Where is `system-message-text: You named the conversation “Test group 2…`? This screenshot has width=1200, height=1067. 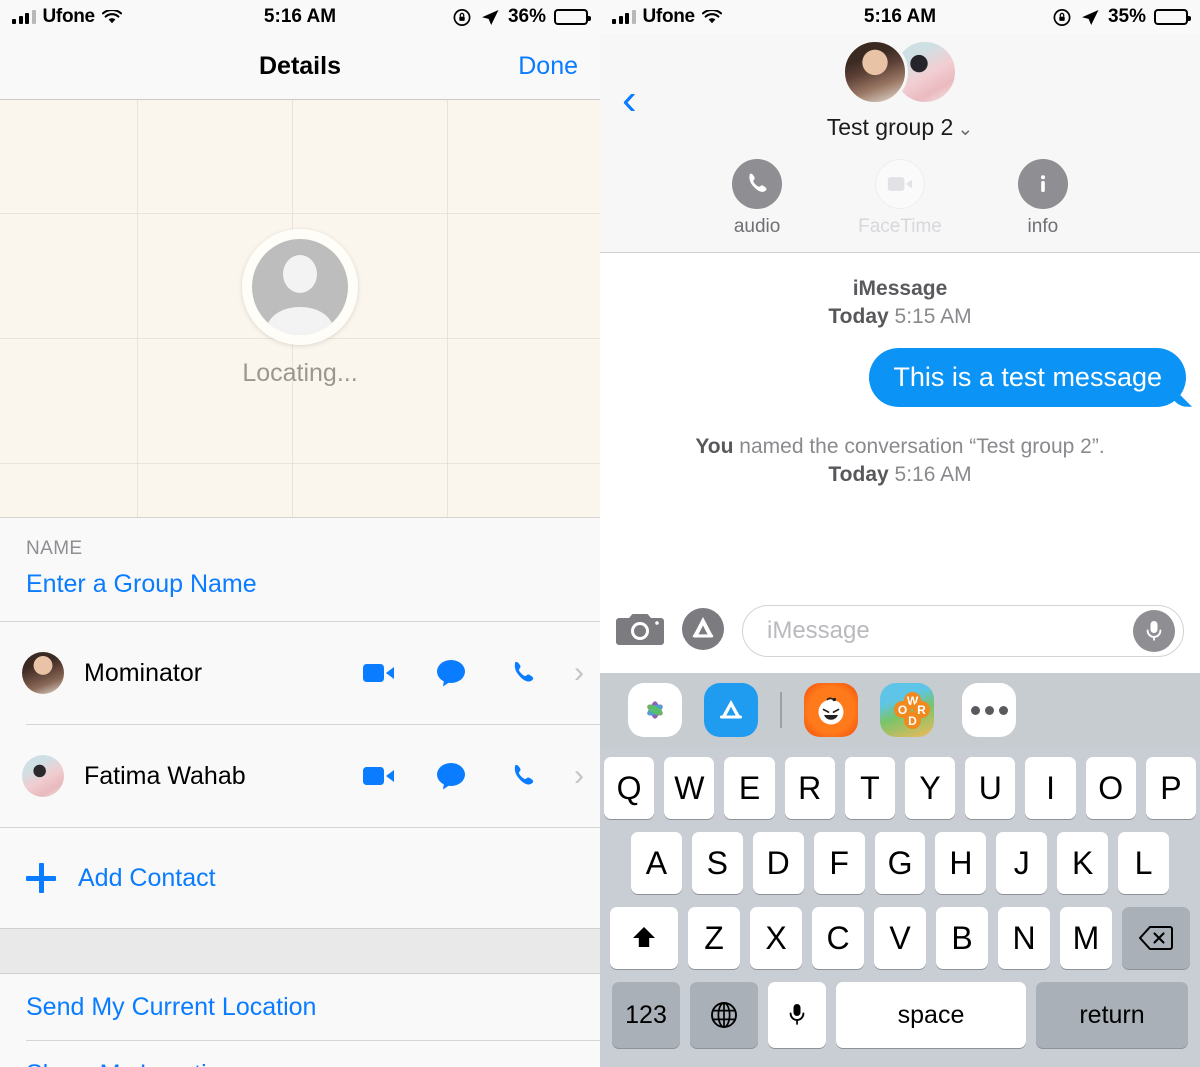 system-message-text: You named the conversation “Test group 2… is located at coordinates (900, 447).